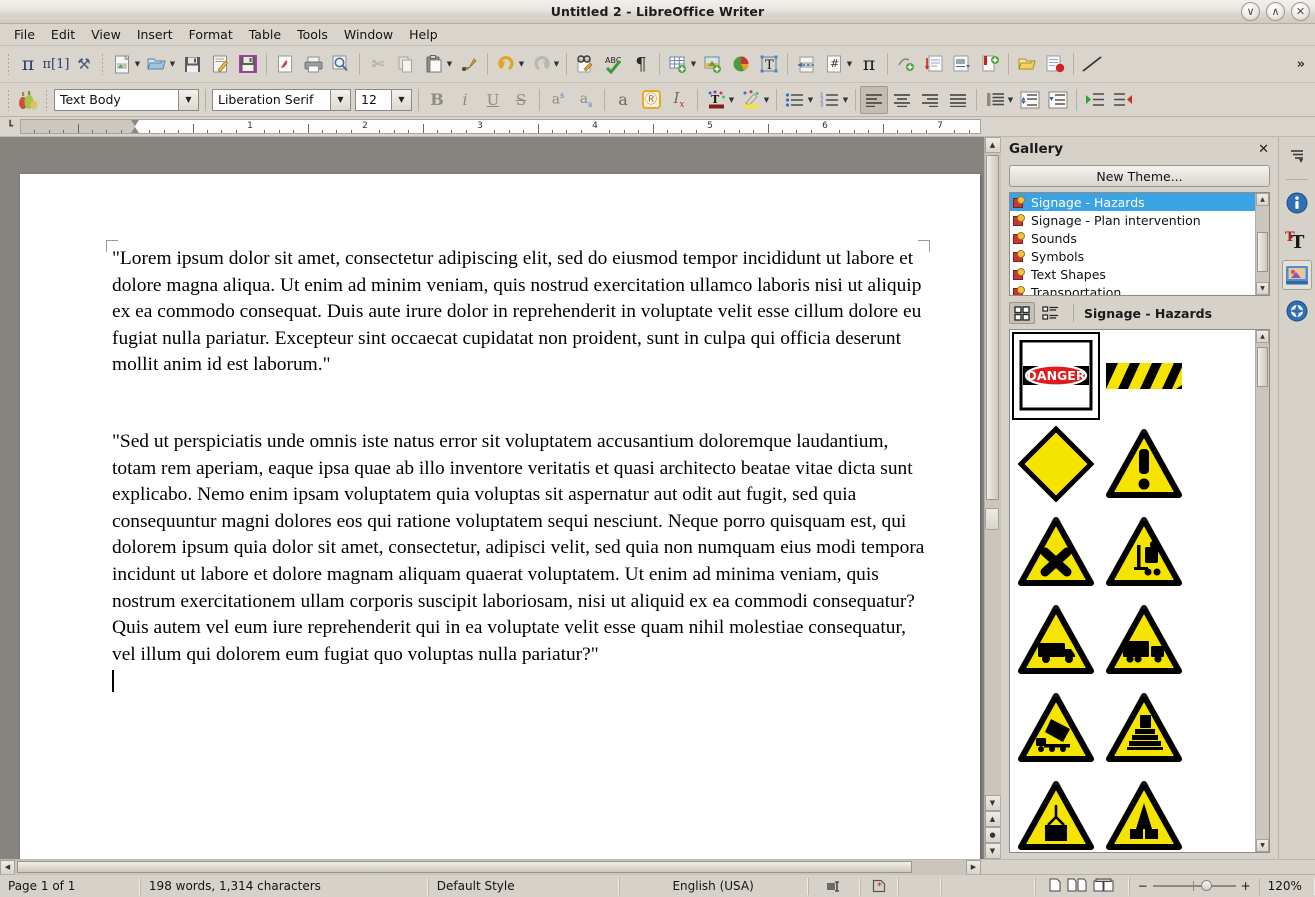  I want to click on close-button: ✕, so click(1300, 11).